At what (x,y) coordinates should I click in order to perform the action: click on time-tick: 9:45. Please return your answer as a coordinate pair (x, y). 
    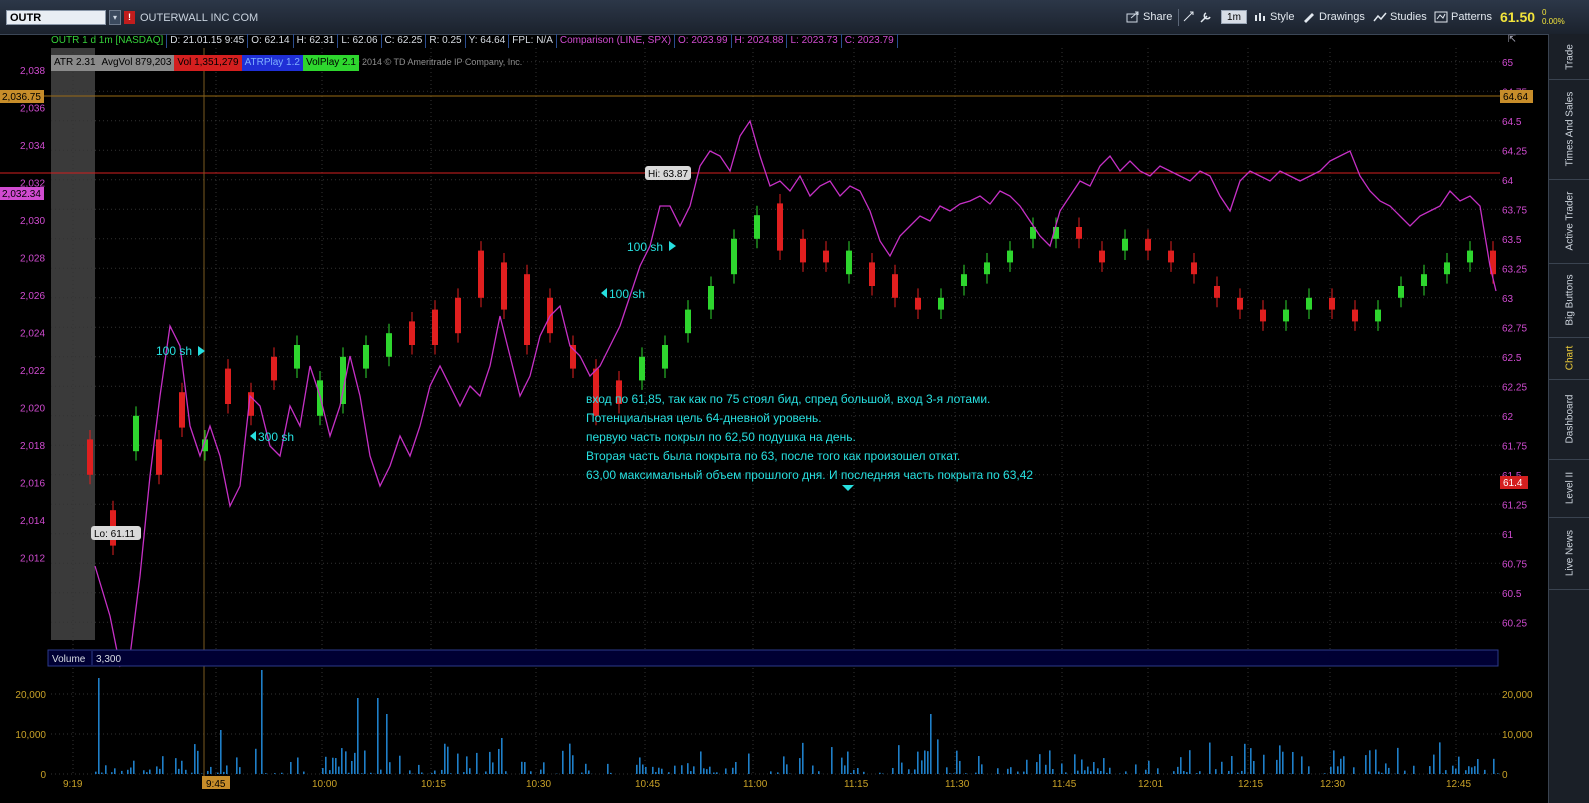
    Looking at the image, I should click on (216, 784).